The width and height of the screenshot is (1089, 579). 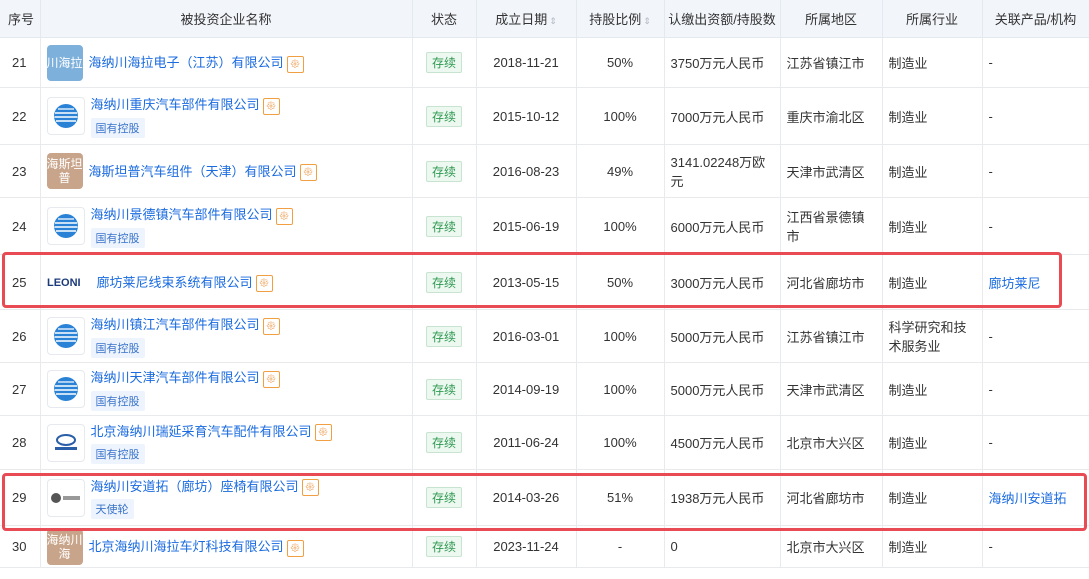 What do you see at coordinates (226, 19) in the screenshot?
I see `header-company-name: 被投资企业名称` at bounding box center [226, 19].